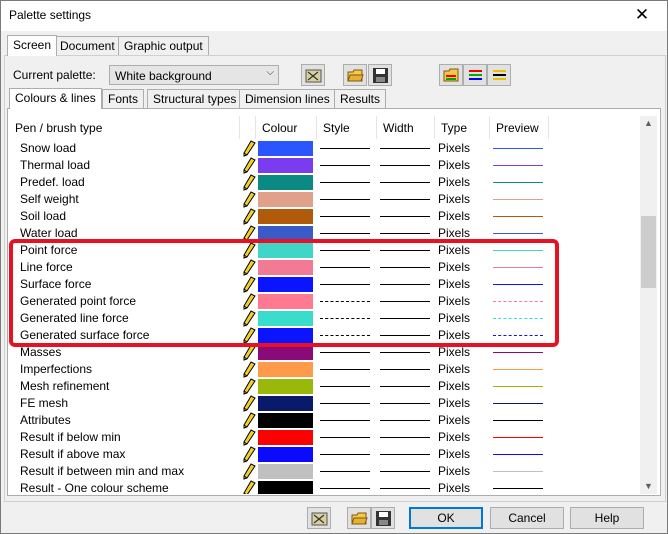 The image size is (668, 534). What do you see at coordinates (55, 98) in the screenshot?
I see `tab-colours-lines: Colours & lines` at bounding box center [55, 98].